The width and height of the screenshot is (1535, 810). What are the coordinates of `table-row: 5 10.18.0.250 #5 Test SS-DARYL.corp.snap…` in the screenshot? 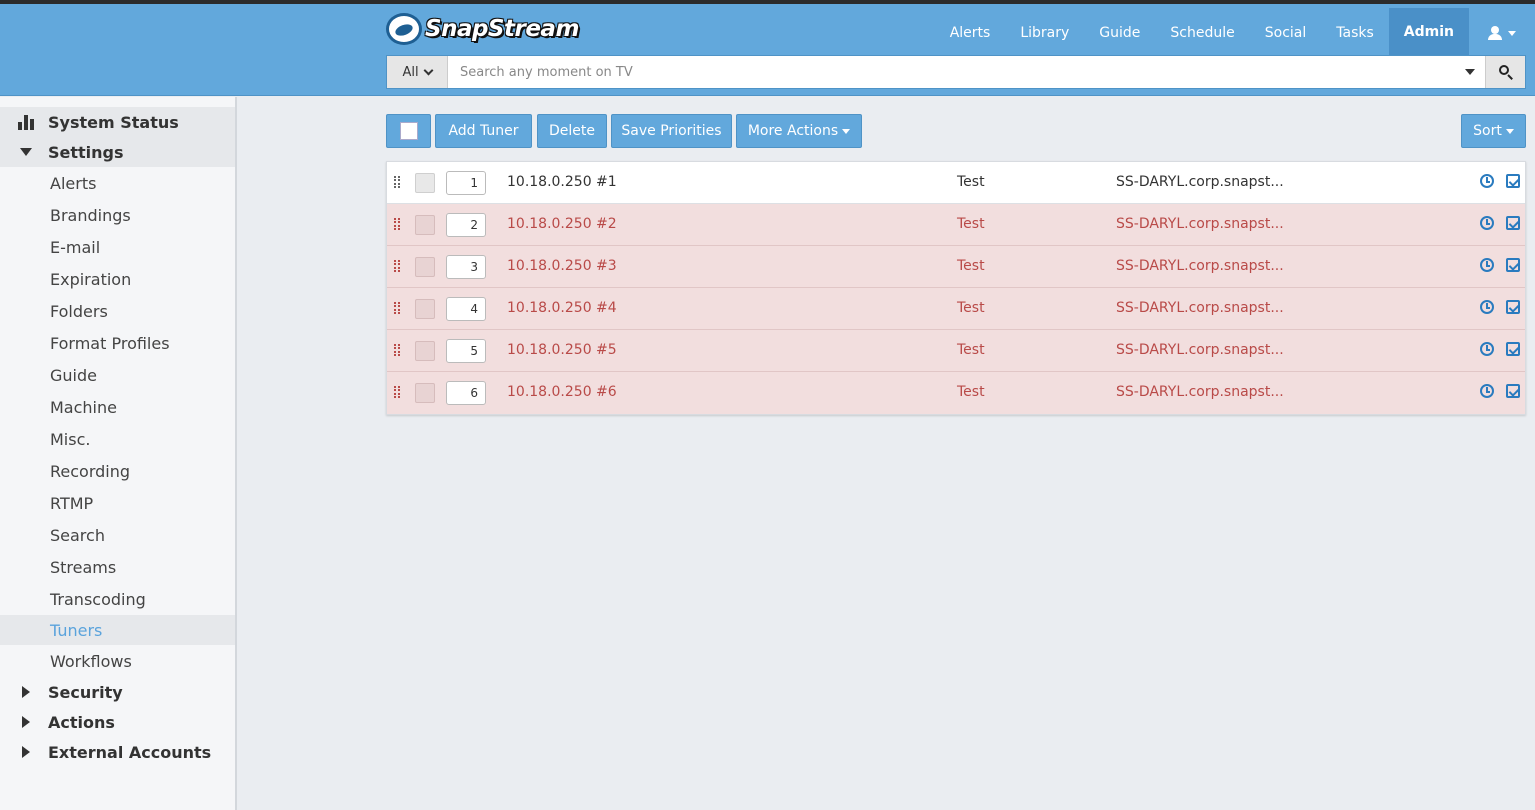 It's located at (956, 351).